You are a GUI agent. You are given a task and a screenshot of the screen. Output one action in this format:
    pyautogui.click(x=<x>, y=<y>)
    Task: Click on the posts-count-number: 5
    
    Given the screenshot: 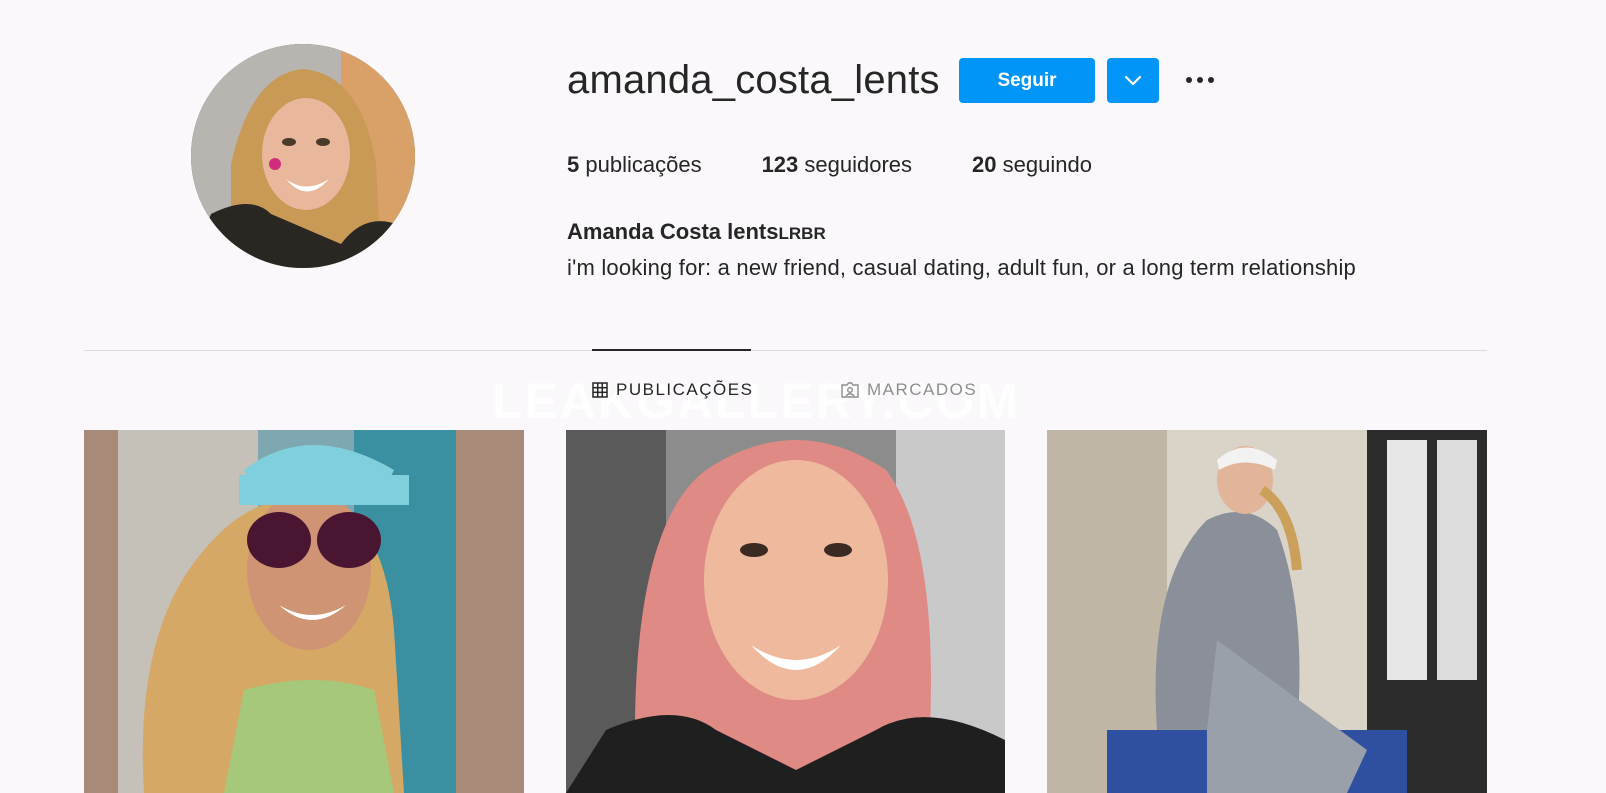 What is the action you would take?
    pyautogui.click(x=573, y=164)
    